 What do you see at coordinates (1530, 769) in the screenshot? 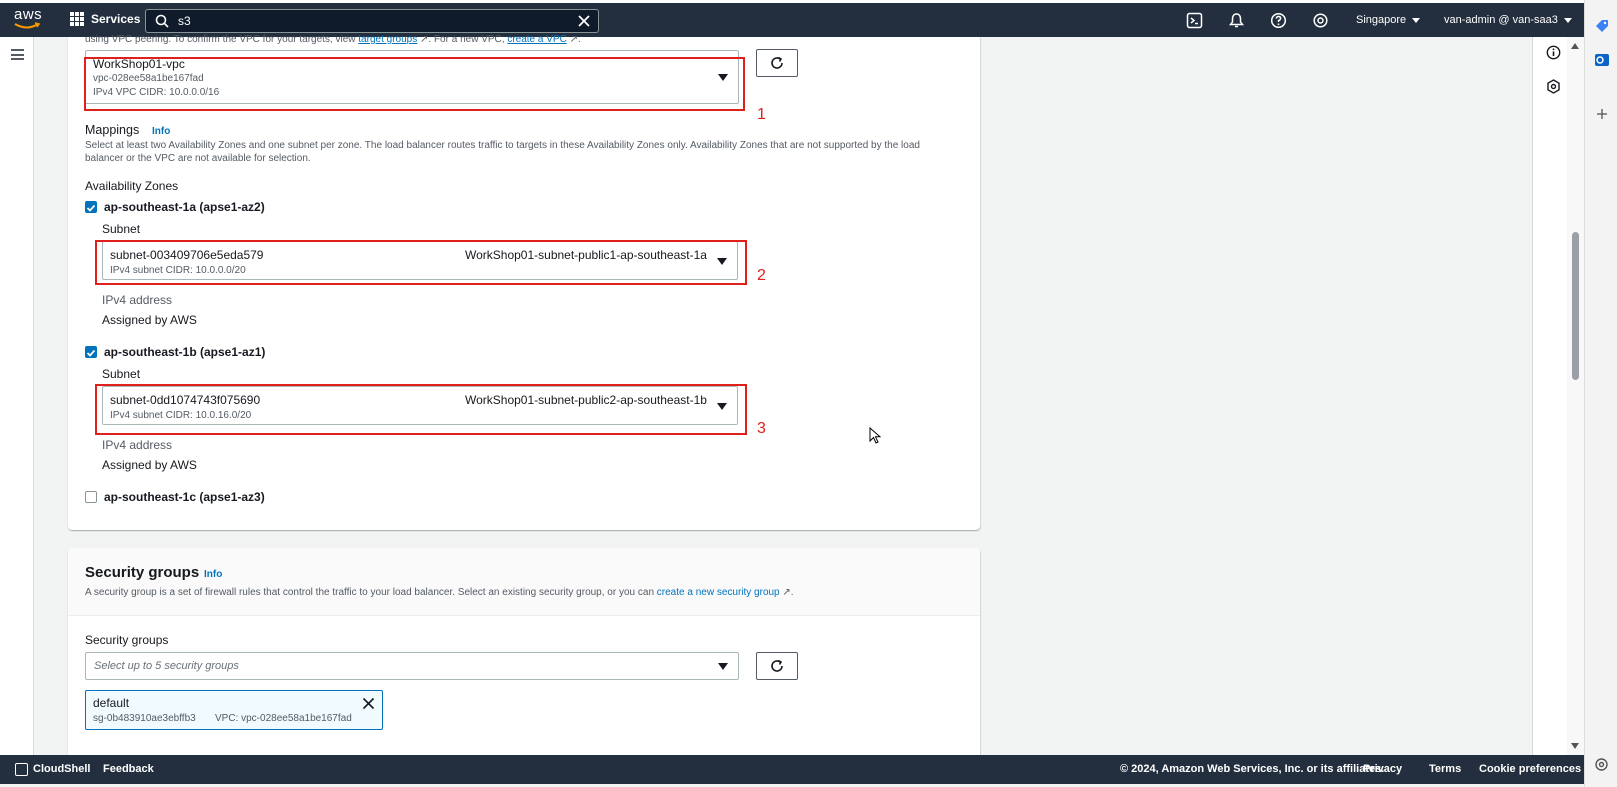
I see `cookie-preferences-link: Cookie preferences` at bounding box center [1530, 769].